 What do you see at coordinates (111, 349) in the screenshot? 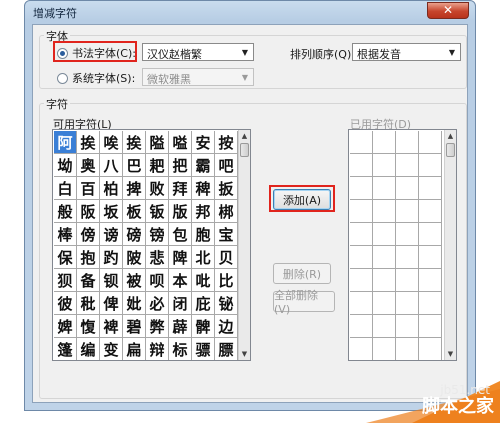
I see `char-cell: 变` at bounding box center [111, 349].